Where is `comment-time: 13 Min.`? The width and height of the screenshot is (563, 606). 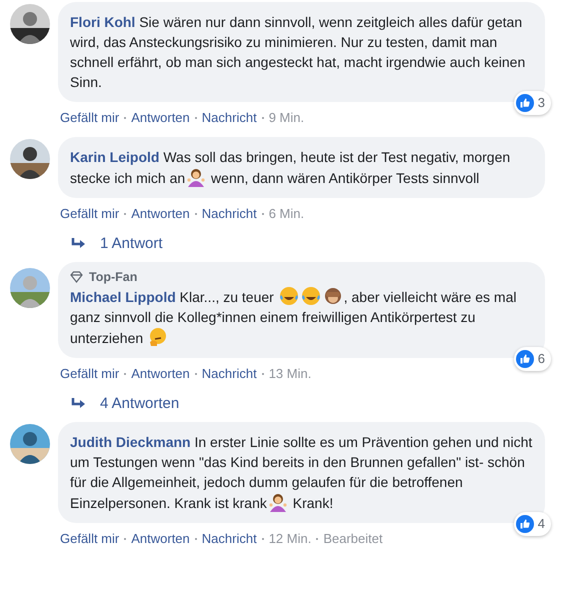
comment-time: 13 Min. is located at coordinates (290, 374).